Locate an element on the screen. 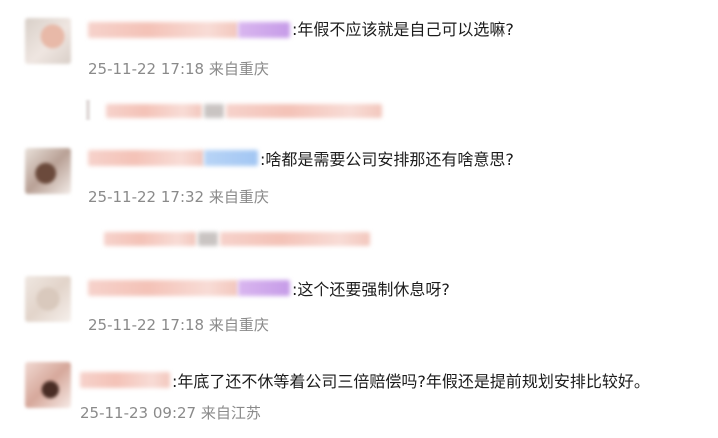  comment-meta: 25-11-22 17:32 来自重庆 is located at coordinates (178, 197).